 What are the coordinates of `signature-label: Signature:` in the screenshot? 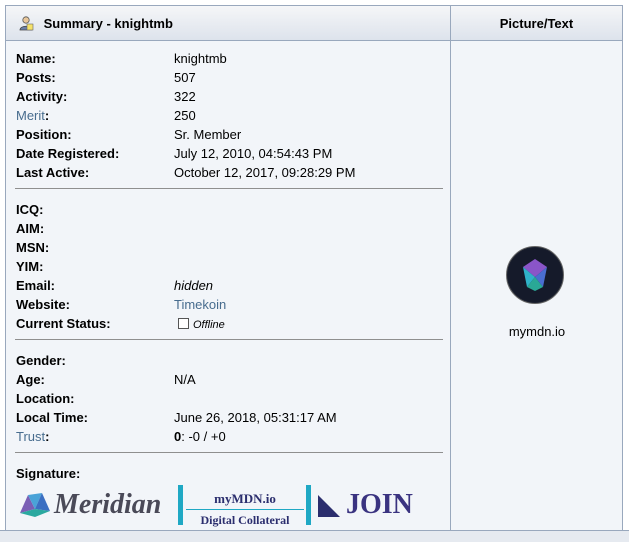 It's located at (48, 473).